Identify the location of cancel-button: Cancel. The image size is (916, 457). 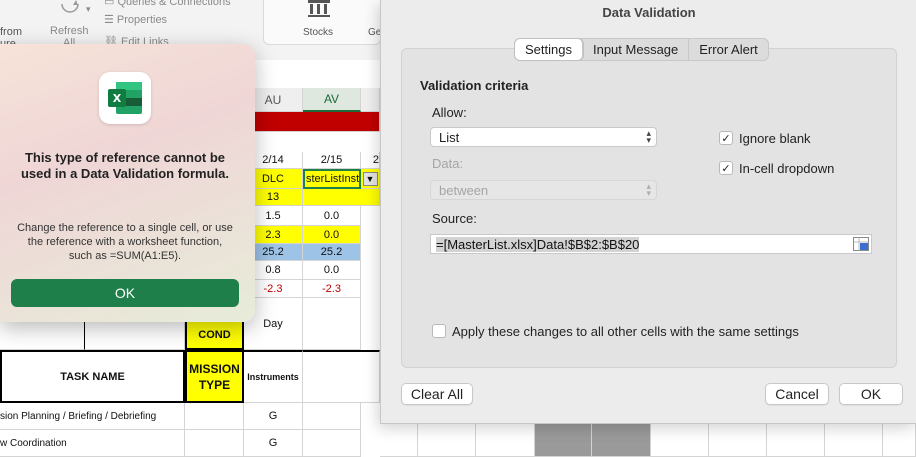
(797, 394).